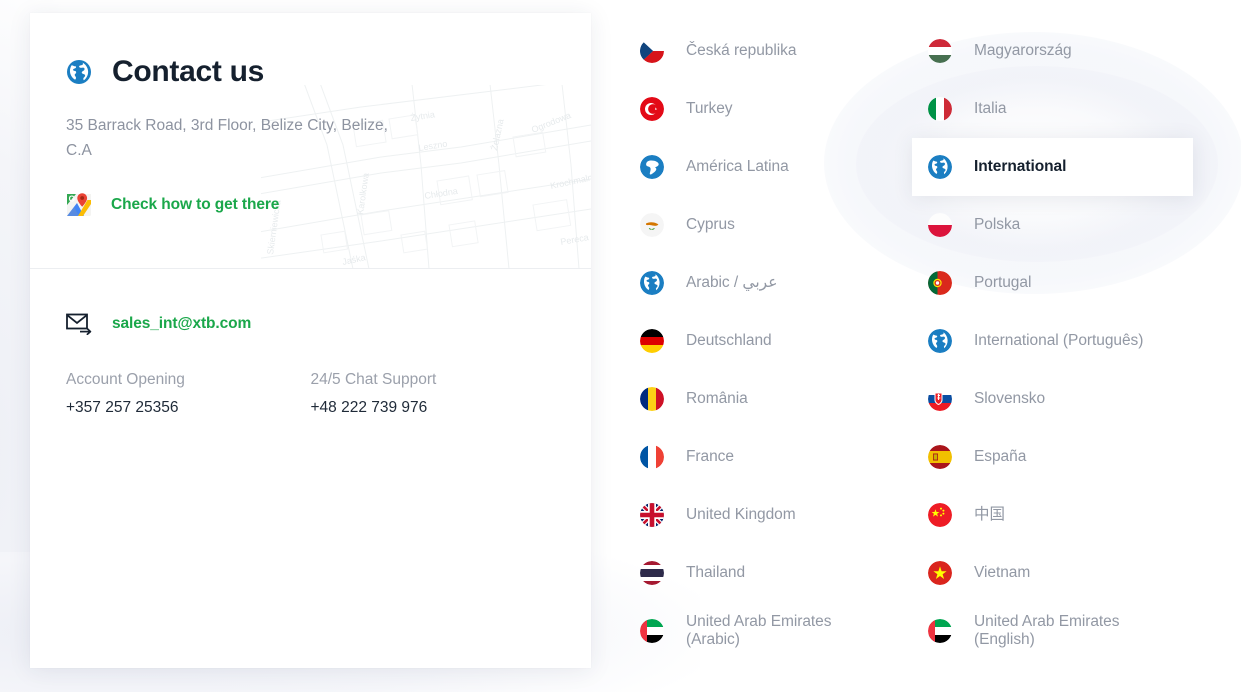  Describe the element at coordinates (729, 340) in the screenshot. I see `country-item-label: Deutschland` at that location.